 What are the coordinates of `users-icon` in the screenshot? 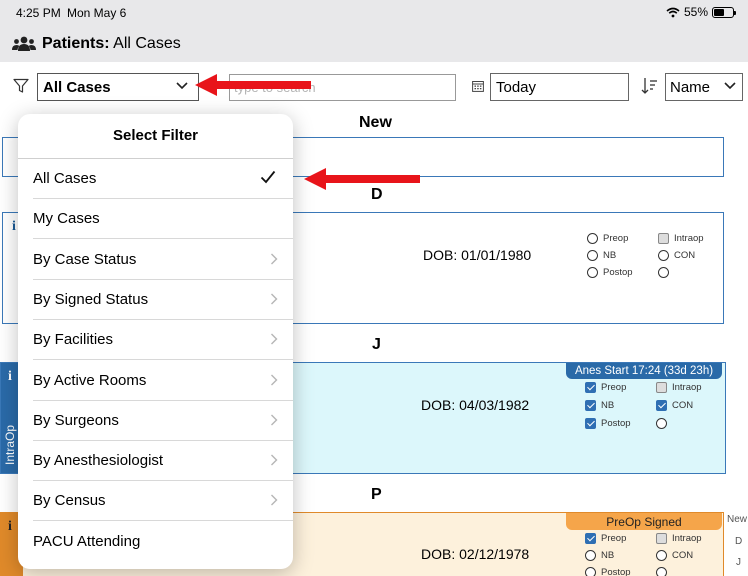 It's located at (24, 43).